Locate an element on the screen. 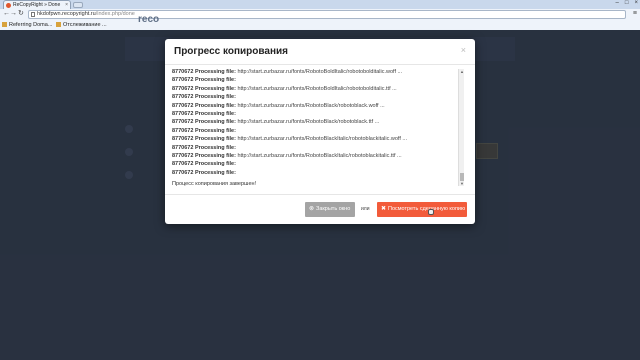 Image resolution: width=640 pixels, height=360 pixels. close-window-button: ⊗ Закрыть окно is located at coordinates (330, 209).